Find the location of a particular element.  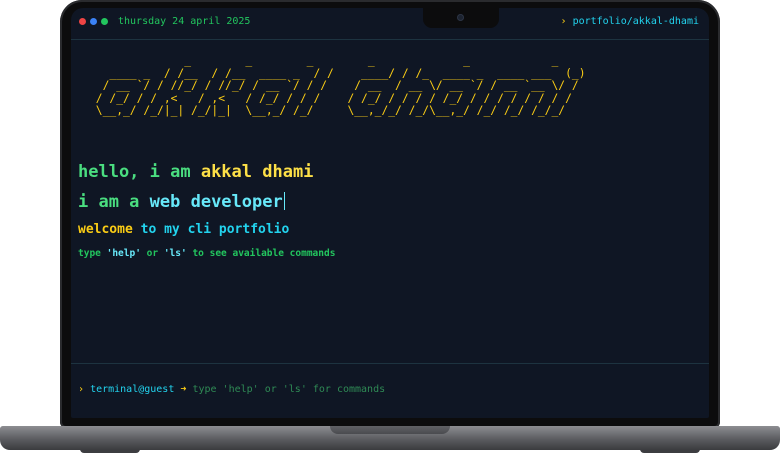

role-line: i am a web developer is located at coordinates (181, 202).